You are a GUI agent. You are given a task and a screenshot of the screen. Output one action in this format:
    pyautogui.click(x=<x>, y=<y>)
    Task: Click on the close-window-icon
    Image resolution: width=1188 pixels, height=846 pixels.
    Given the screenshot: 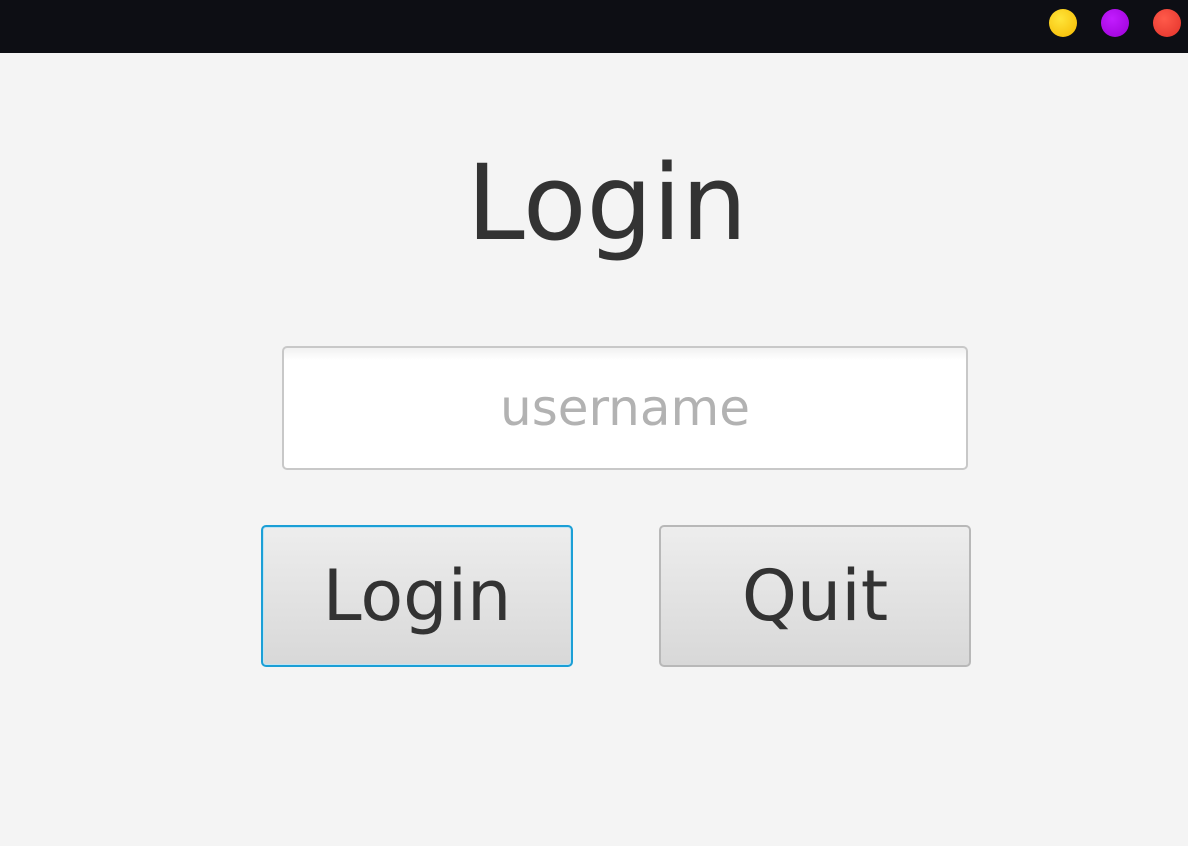 What is the action you would take?
    pyautogui.click(x=1167, y=23)
    